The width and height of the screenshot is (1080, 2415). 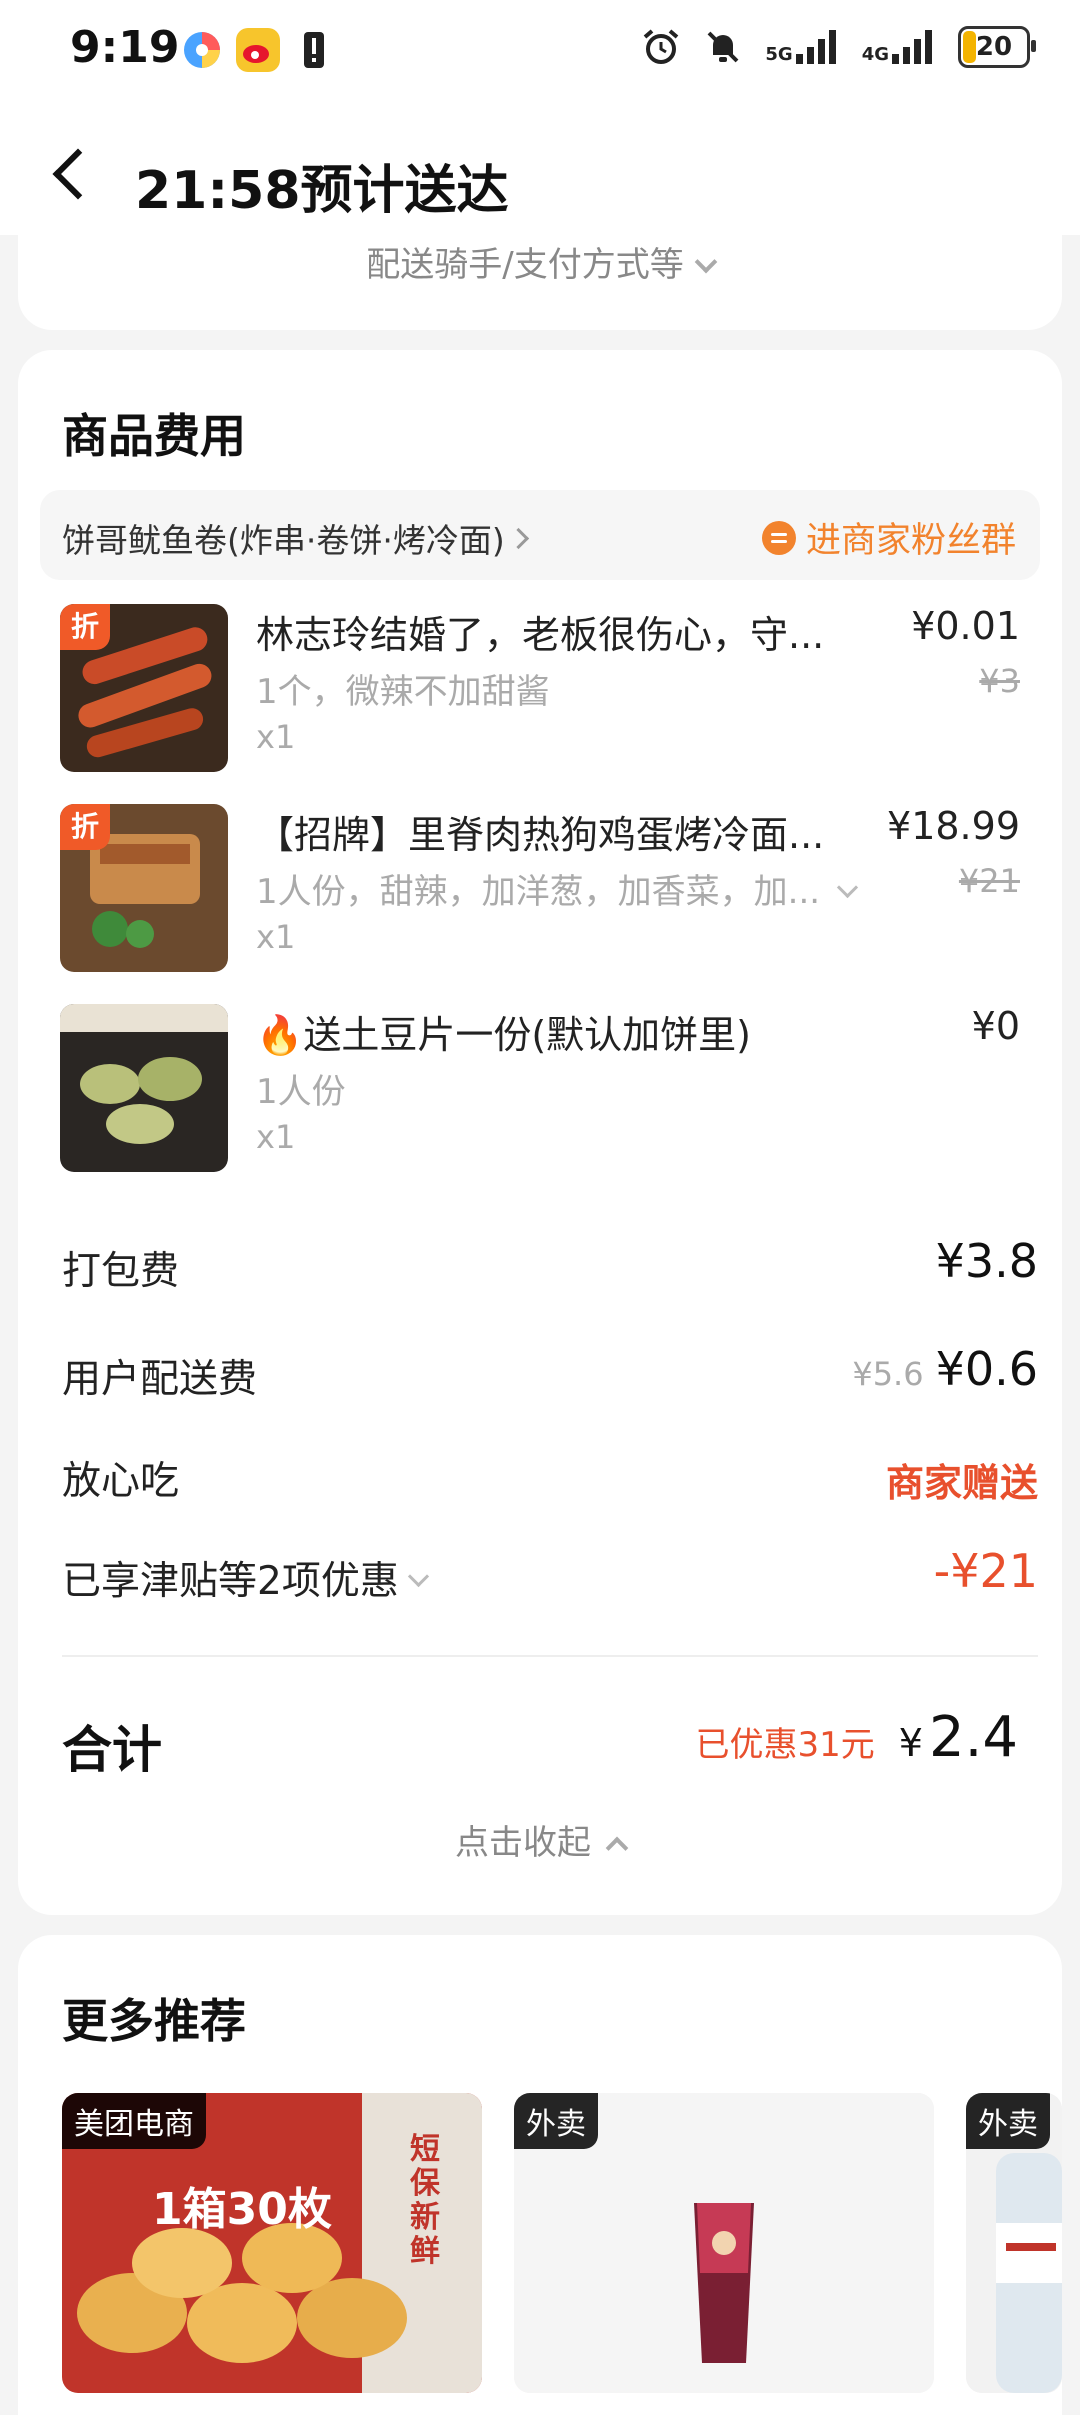 What do you see at coordinates (322, 191) in the screenshot?
I see `page-title: 21:58预计送达` at bounding box center [322, 191].